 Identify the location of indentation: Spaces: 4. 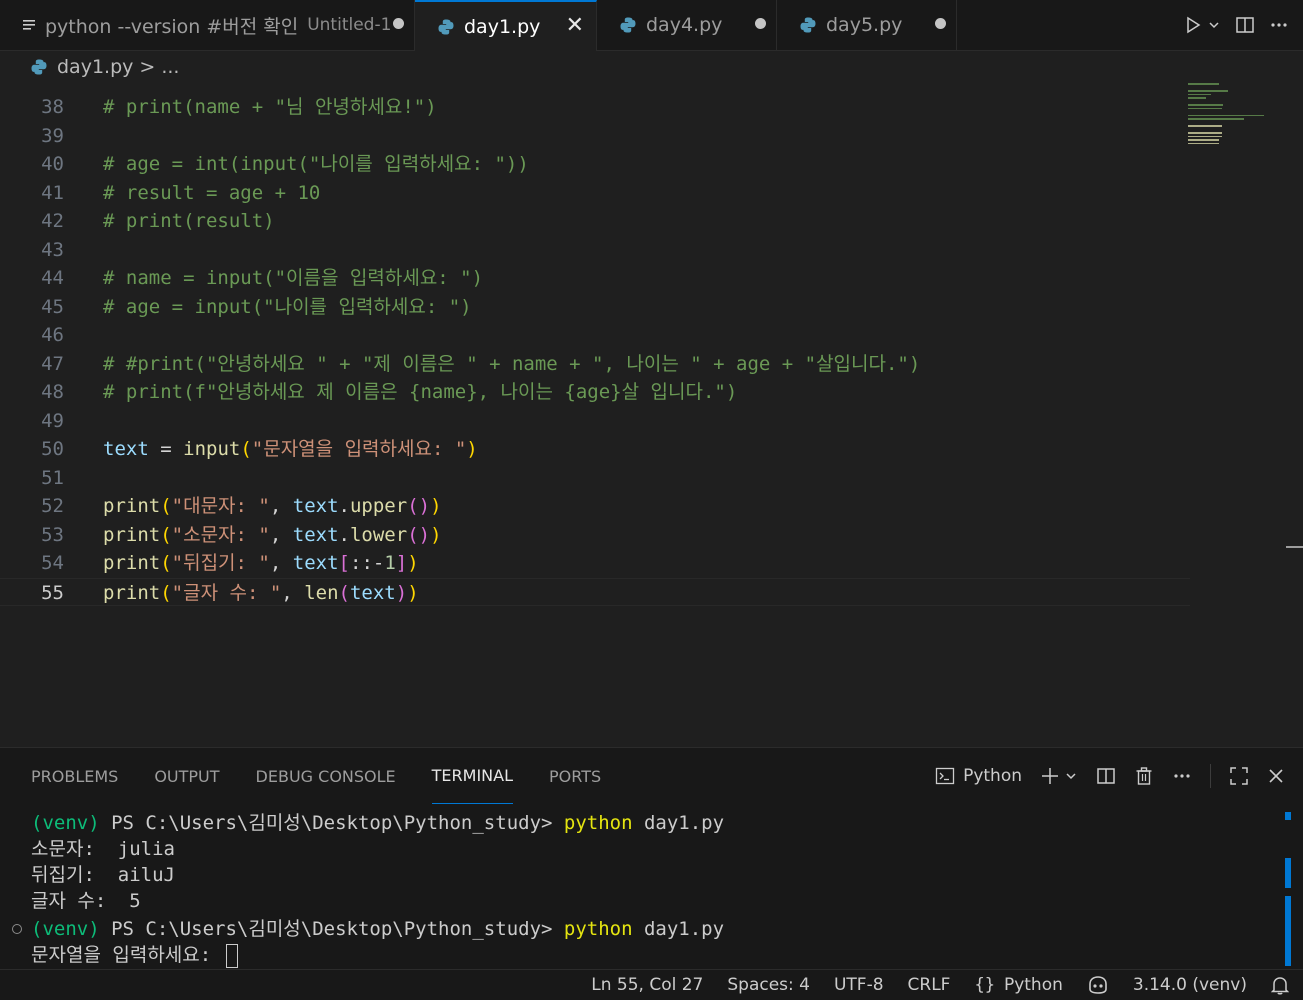
(768, 985).